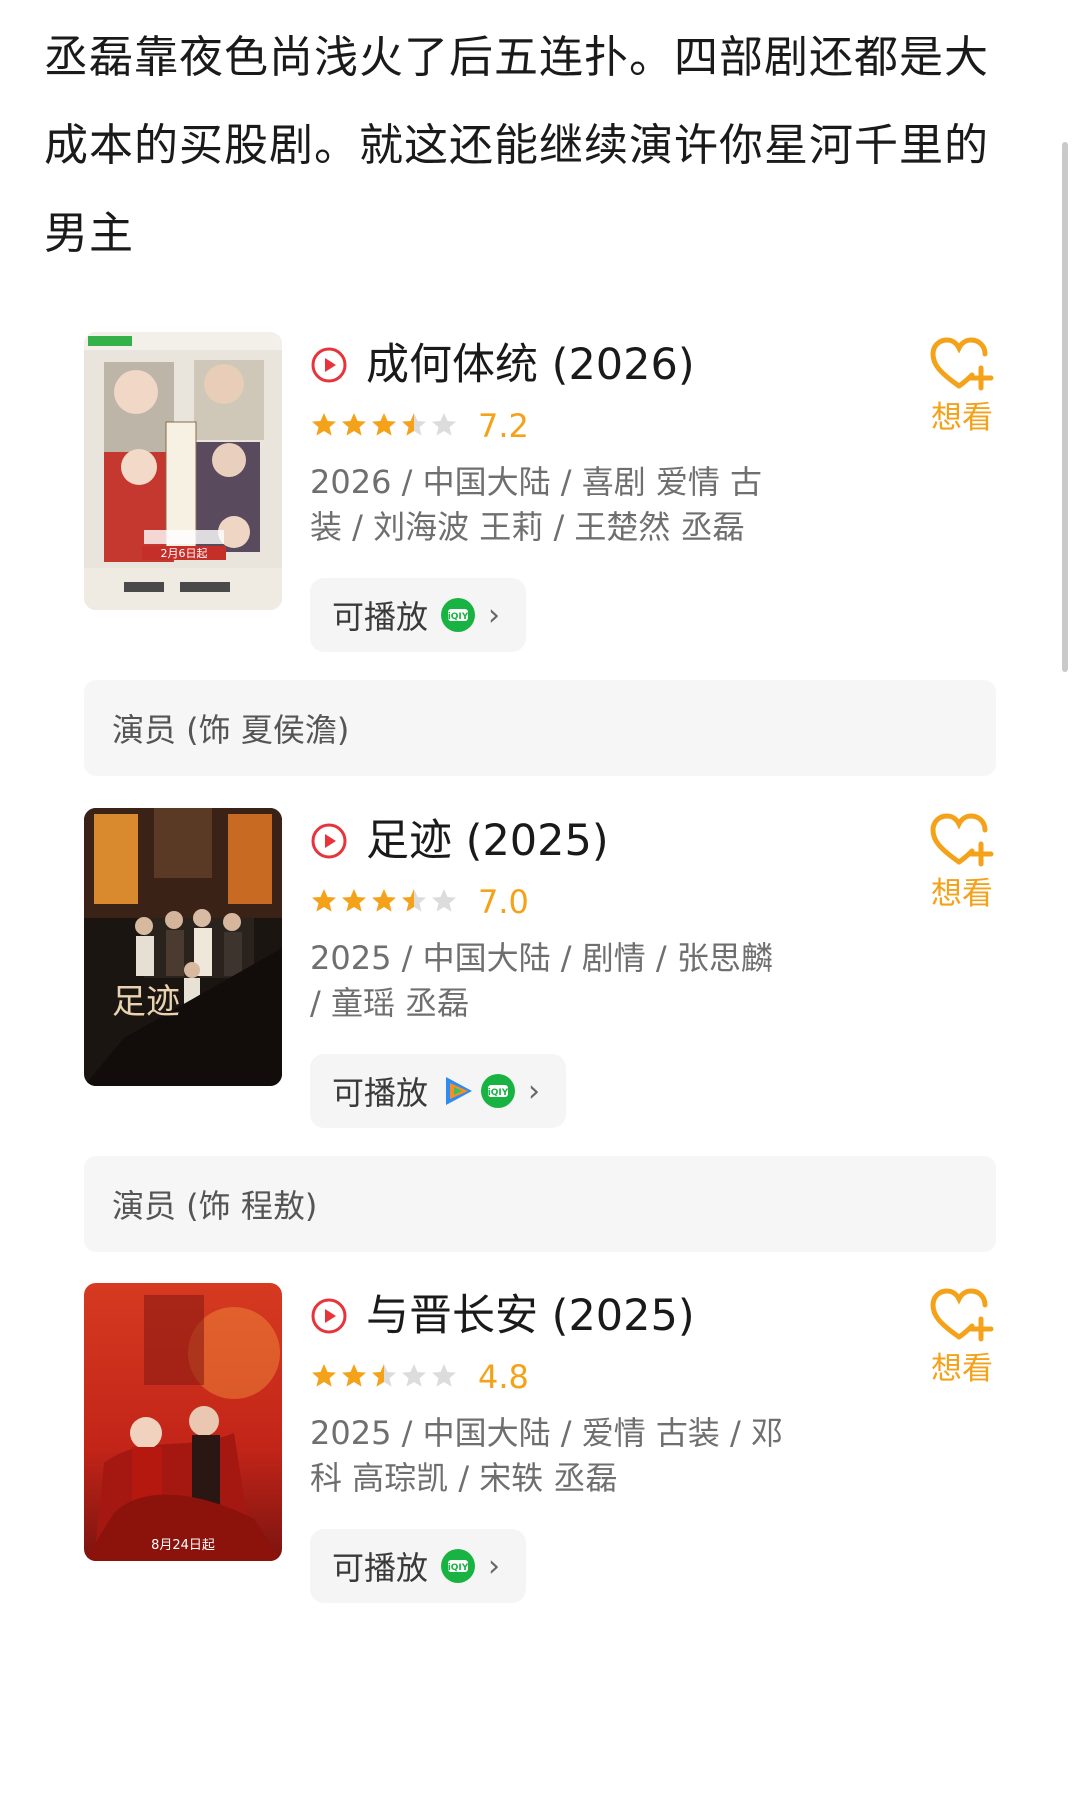 The width and height of the screenshot is (1080, 1818). I want to click on rating-score: 7.2, so click(503, 426).